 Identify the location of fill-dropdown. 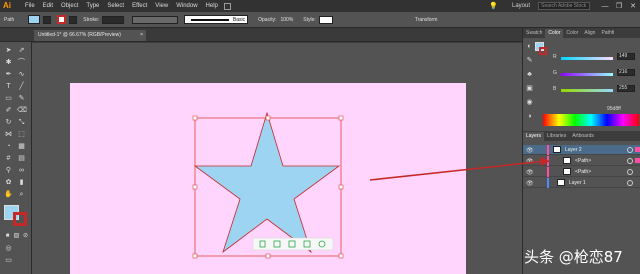
(47, 19).